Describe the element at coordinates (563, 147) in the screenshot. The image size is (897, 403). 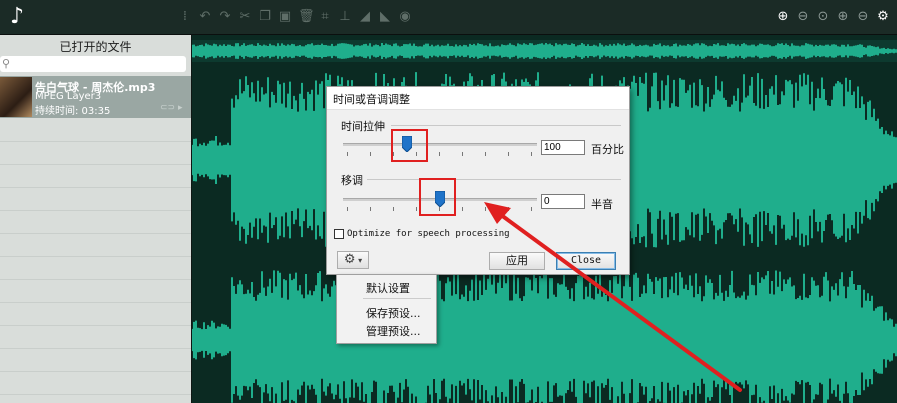
I see `time-stretch-input` at that location.